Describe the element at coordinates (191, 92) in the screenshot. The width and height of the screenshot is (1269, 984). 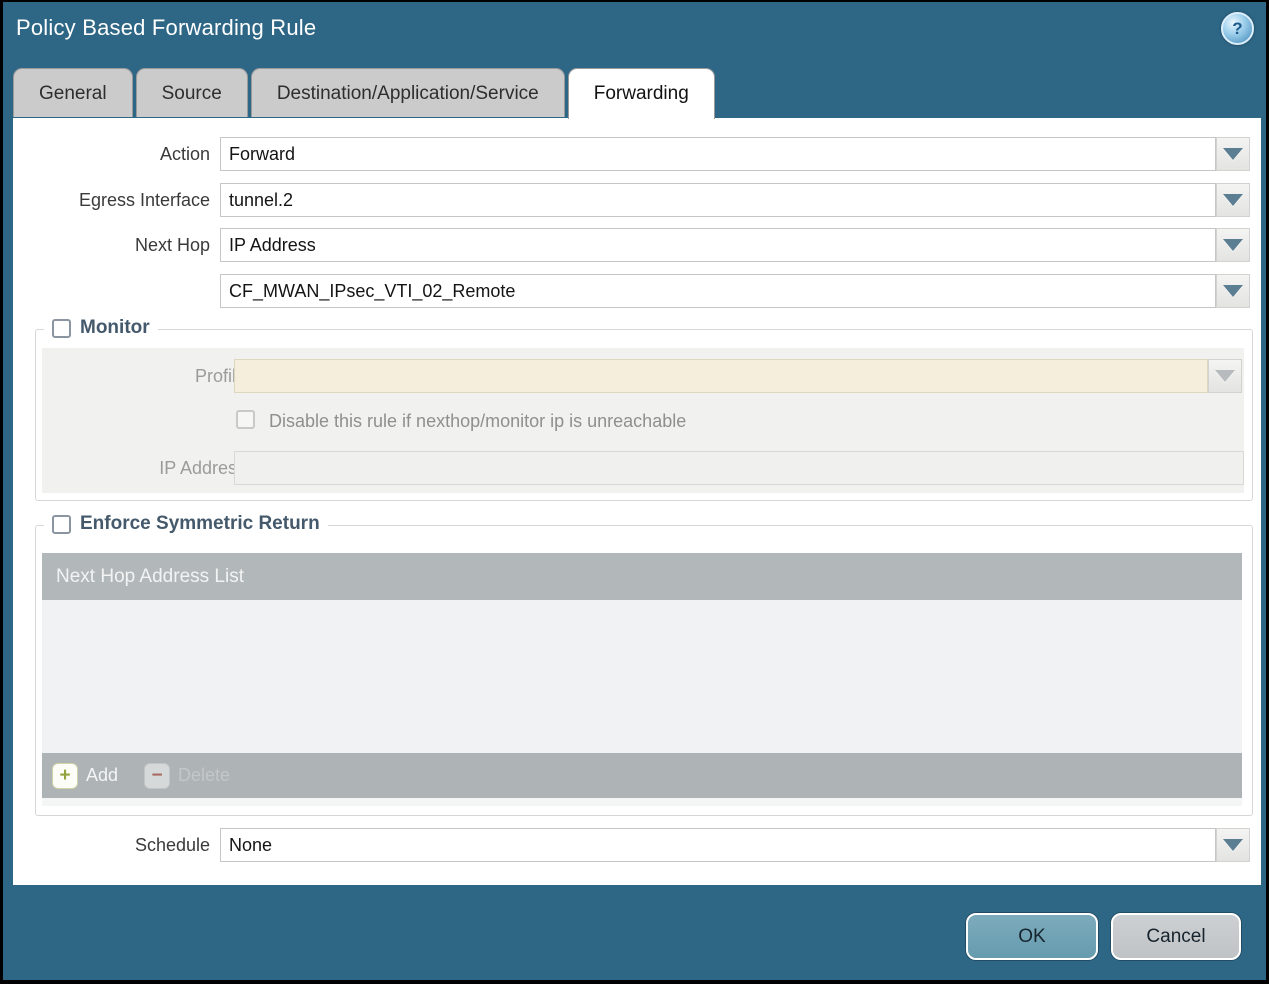
I see `tab-source: Source` at that location.